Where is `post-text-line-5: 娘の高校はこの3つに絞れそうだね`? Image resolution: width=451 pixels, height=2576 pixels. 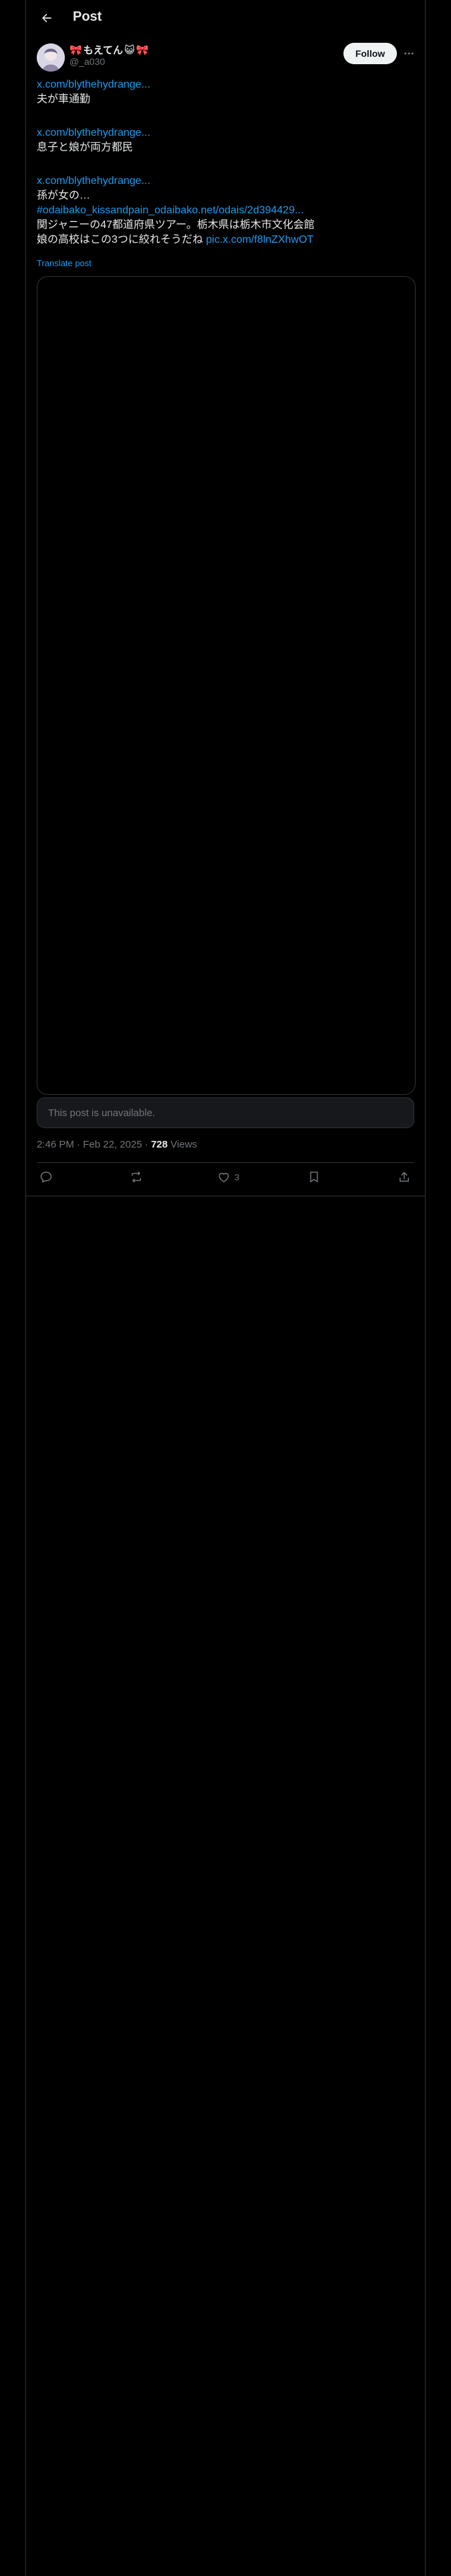
post-text-line-5: 娘の高校はこの3つに絞れそうだね is located at coordinates (120, 239).